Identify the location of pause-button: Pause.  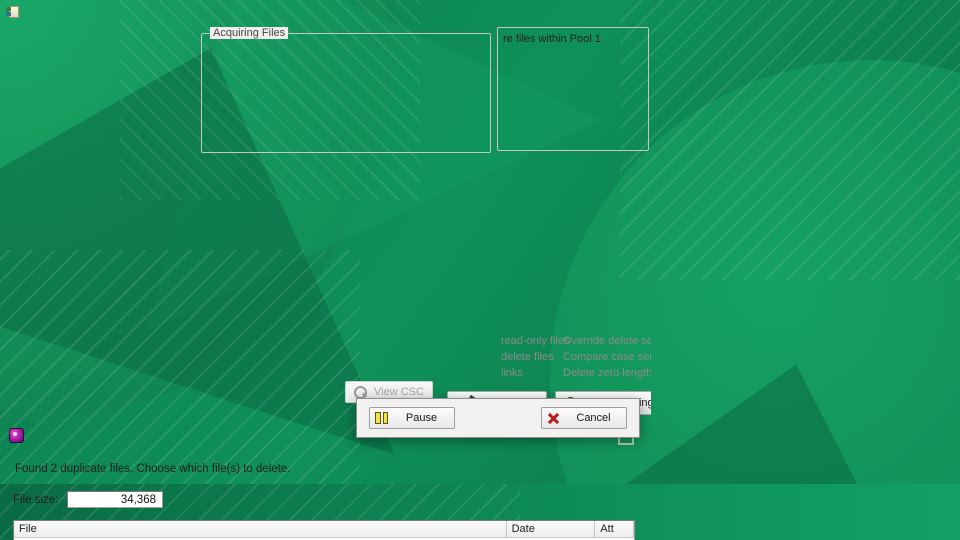
(412, 418).